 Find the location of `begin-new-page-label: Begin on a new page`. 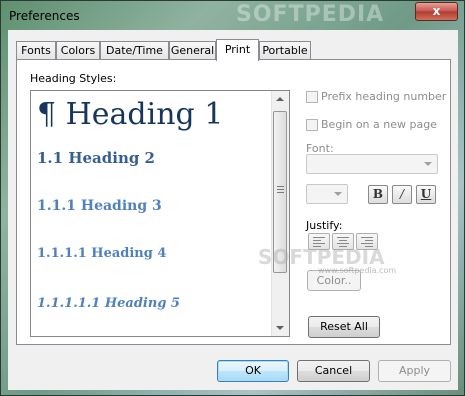

begin-new-page-label: Begin on a new page is located at coordinates (379, 124).